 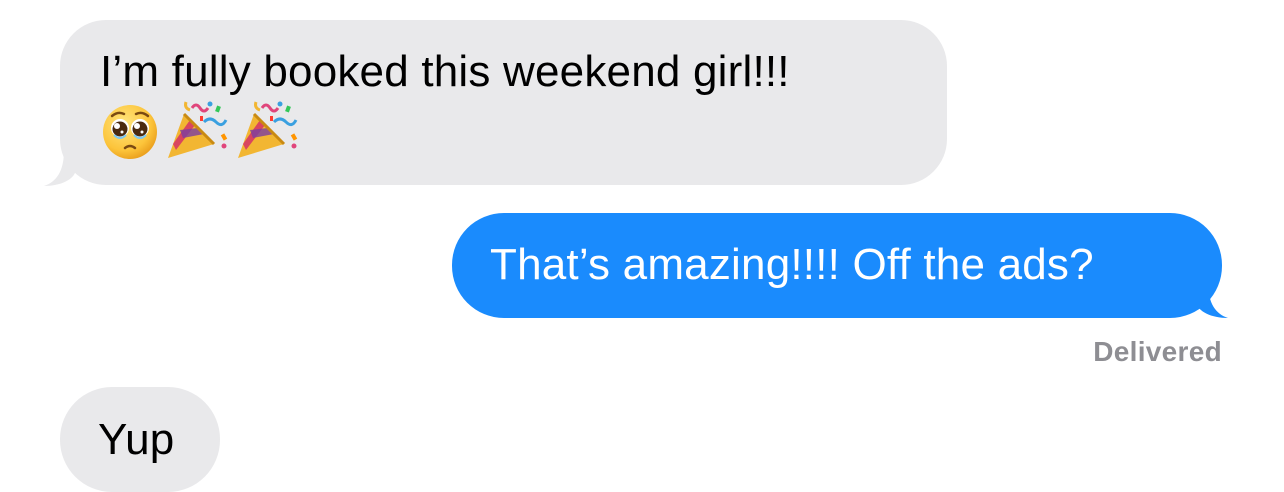 I want to click on message-text: Yup, so click(x=136, y=439).